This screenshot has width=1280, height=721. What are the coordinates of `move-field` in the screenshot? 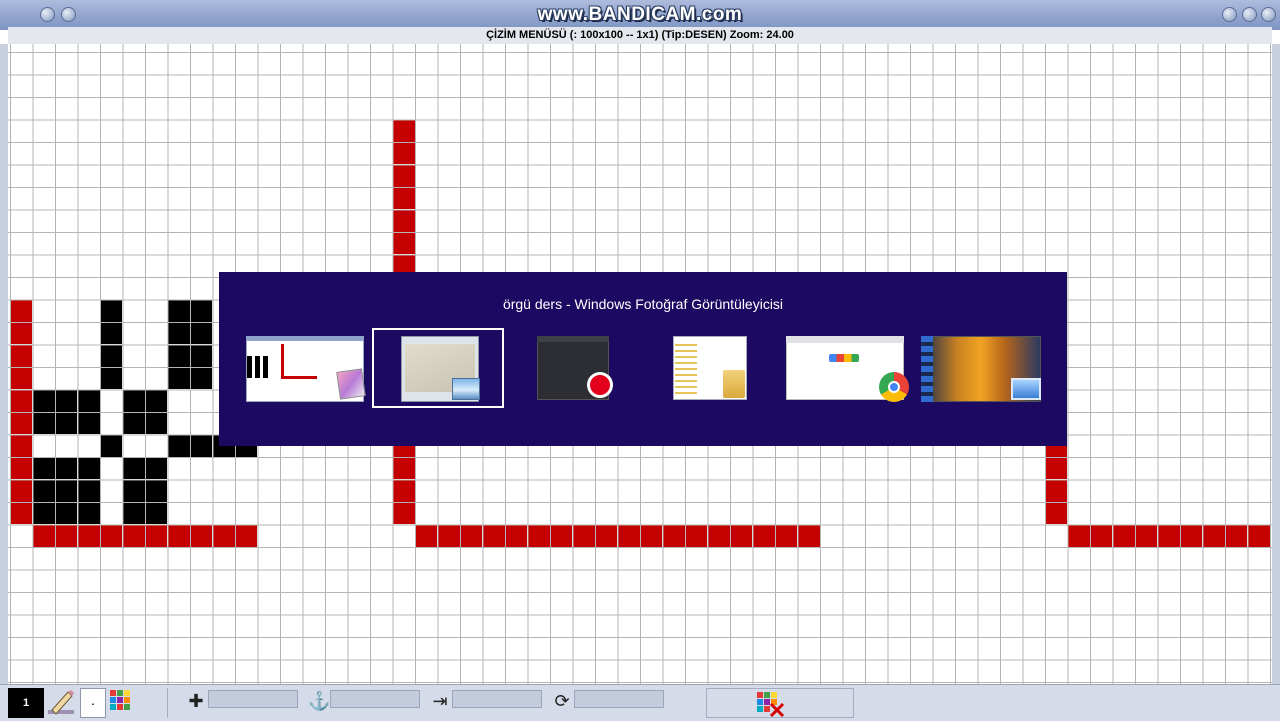 It's located at (497, 699).